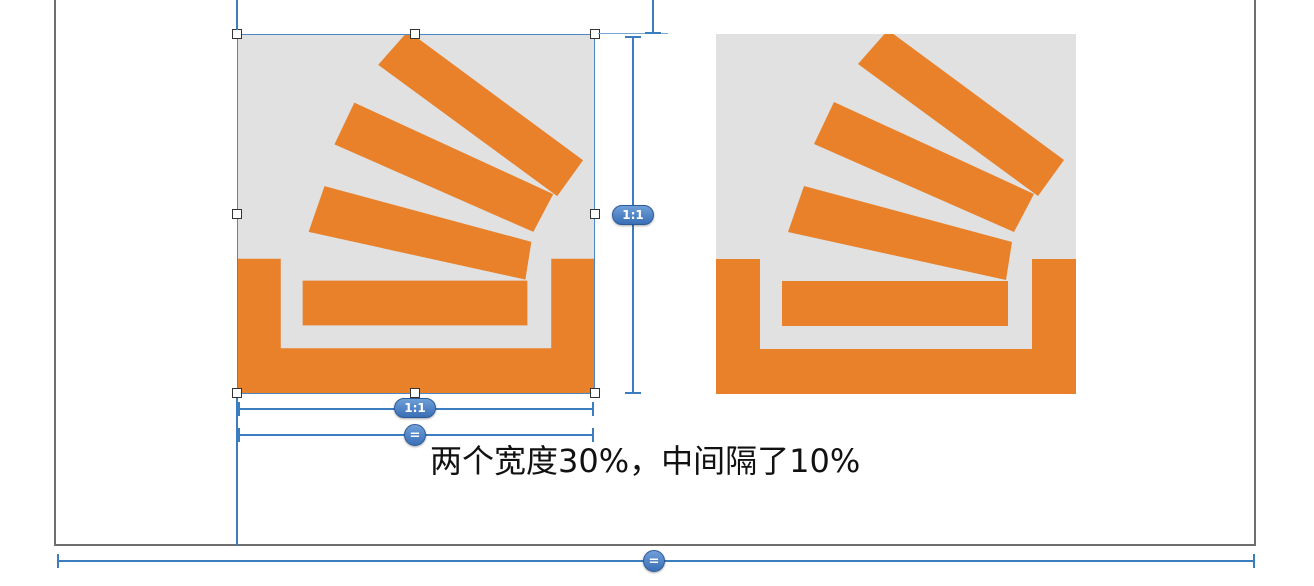 The height and width of the screenshot is (586, 1314). I want to click on height-constraint-cap-bottom, so click(633, 393).